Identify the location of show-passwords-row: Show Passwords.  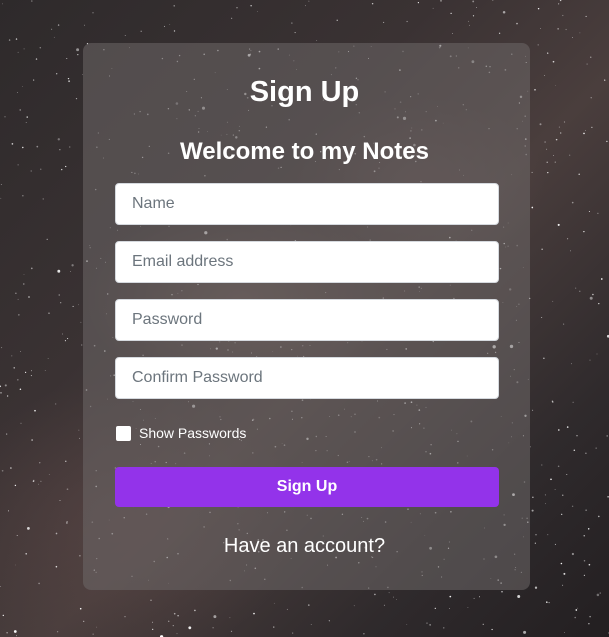
(181, 433).